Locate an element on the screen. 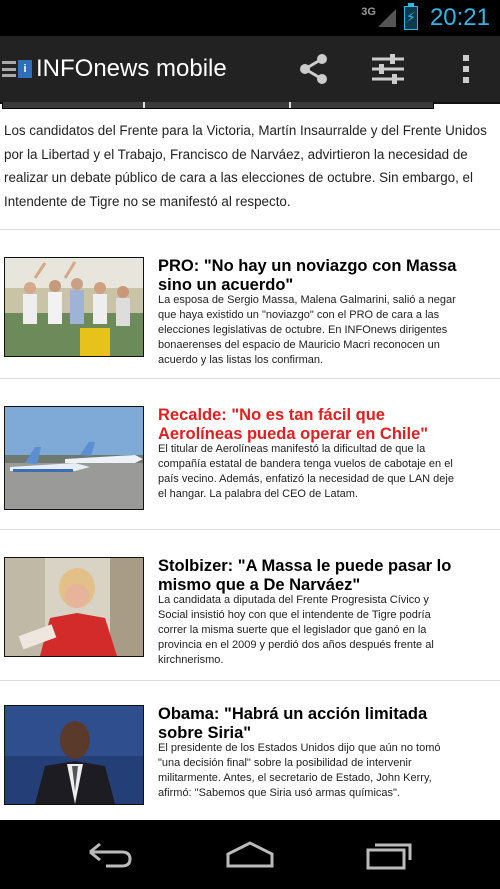  home-icon is located at coordinates (250, 855).